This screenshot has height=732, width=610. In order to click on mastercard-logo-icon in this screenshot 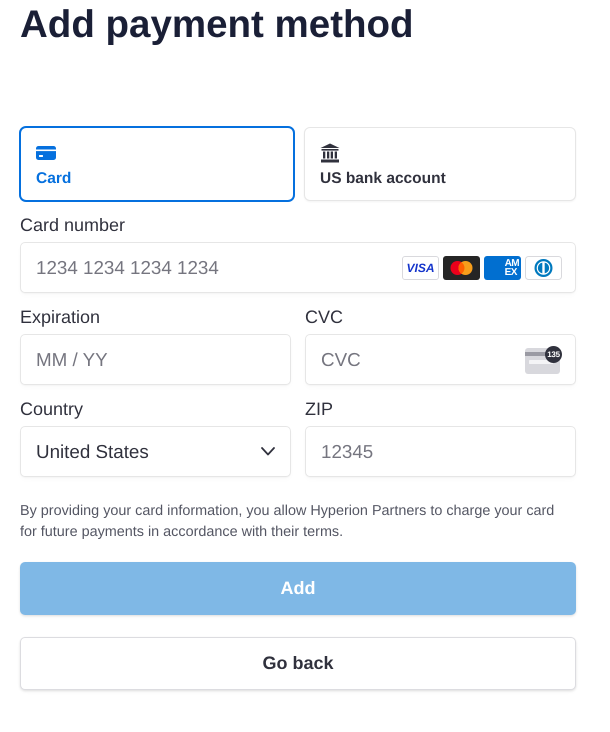, I will do `click(461, 268)`.